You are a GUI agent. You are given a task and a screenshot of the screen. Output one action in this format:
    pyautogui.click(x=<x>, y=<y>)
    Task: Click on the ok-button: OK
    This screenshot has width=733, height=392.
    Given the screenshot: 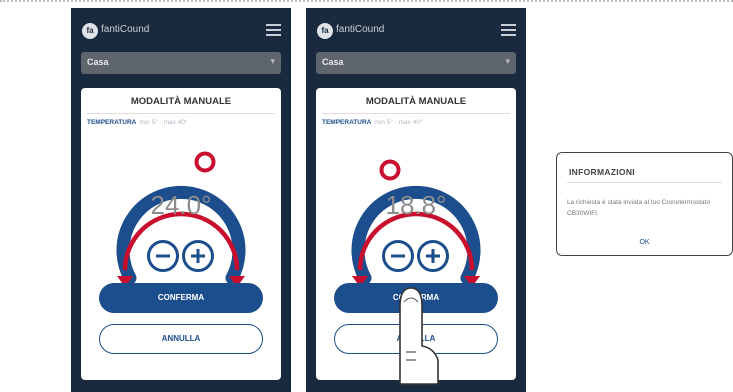 What is the action you would take?
    pyautogui.click(x=644, y=242)
    